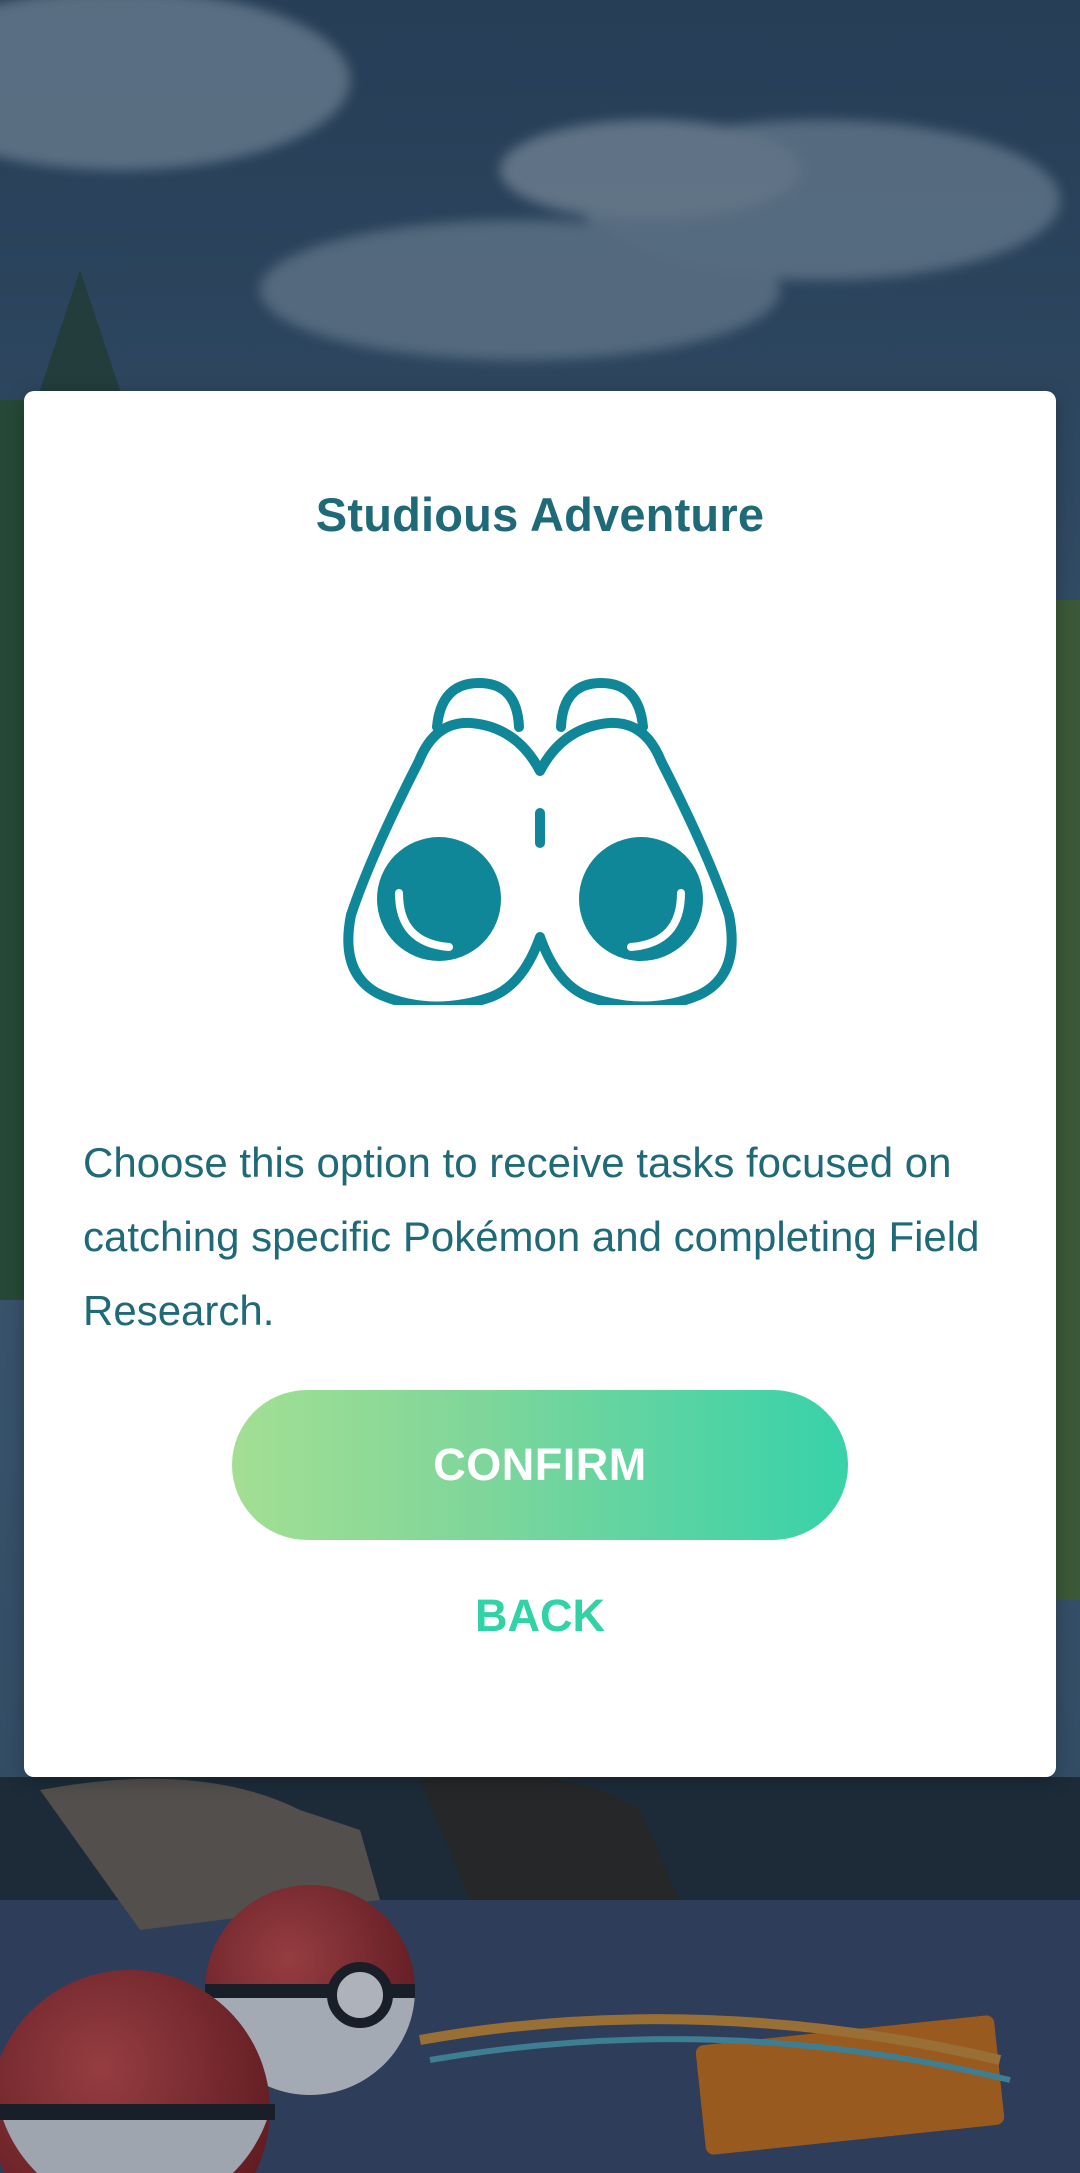 The width and height of the screenshot is (1080, 2173). I want to click on back-button: BACK, so click(540, 1616).